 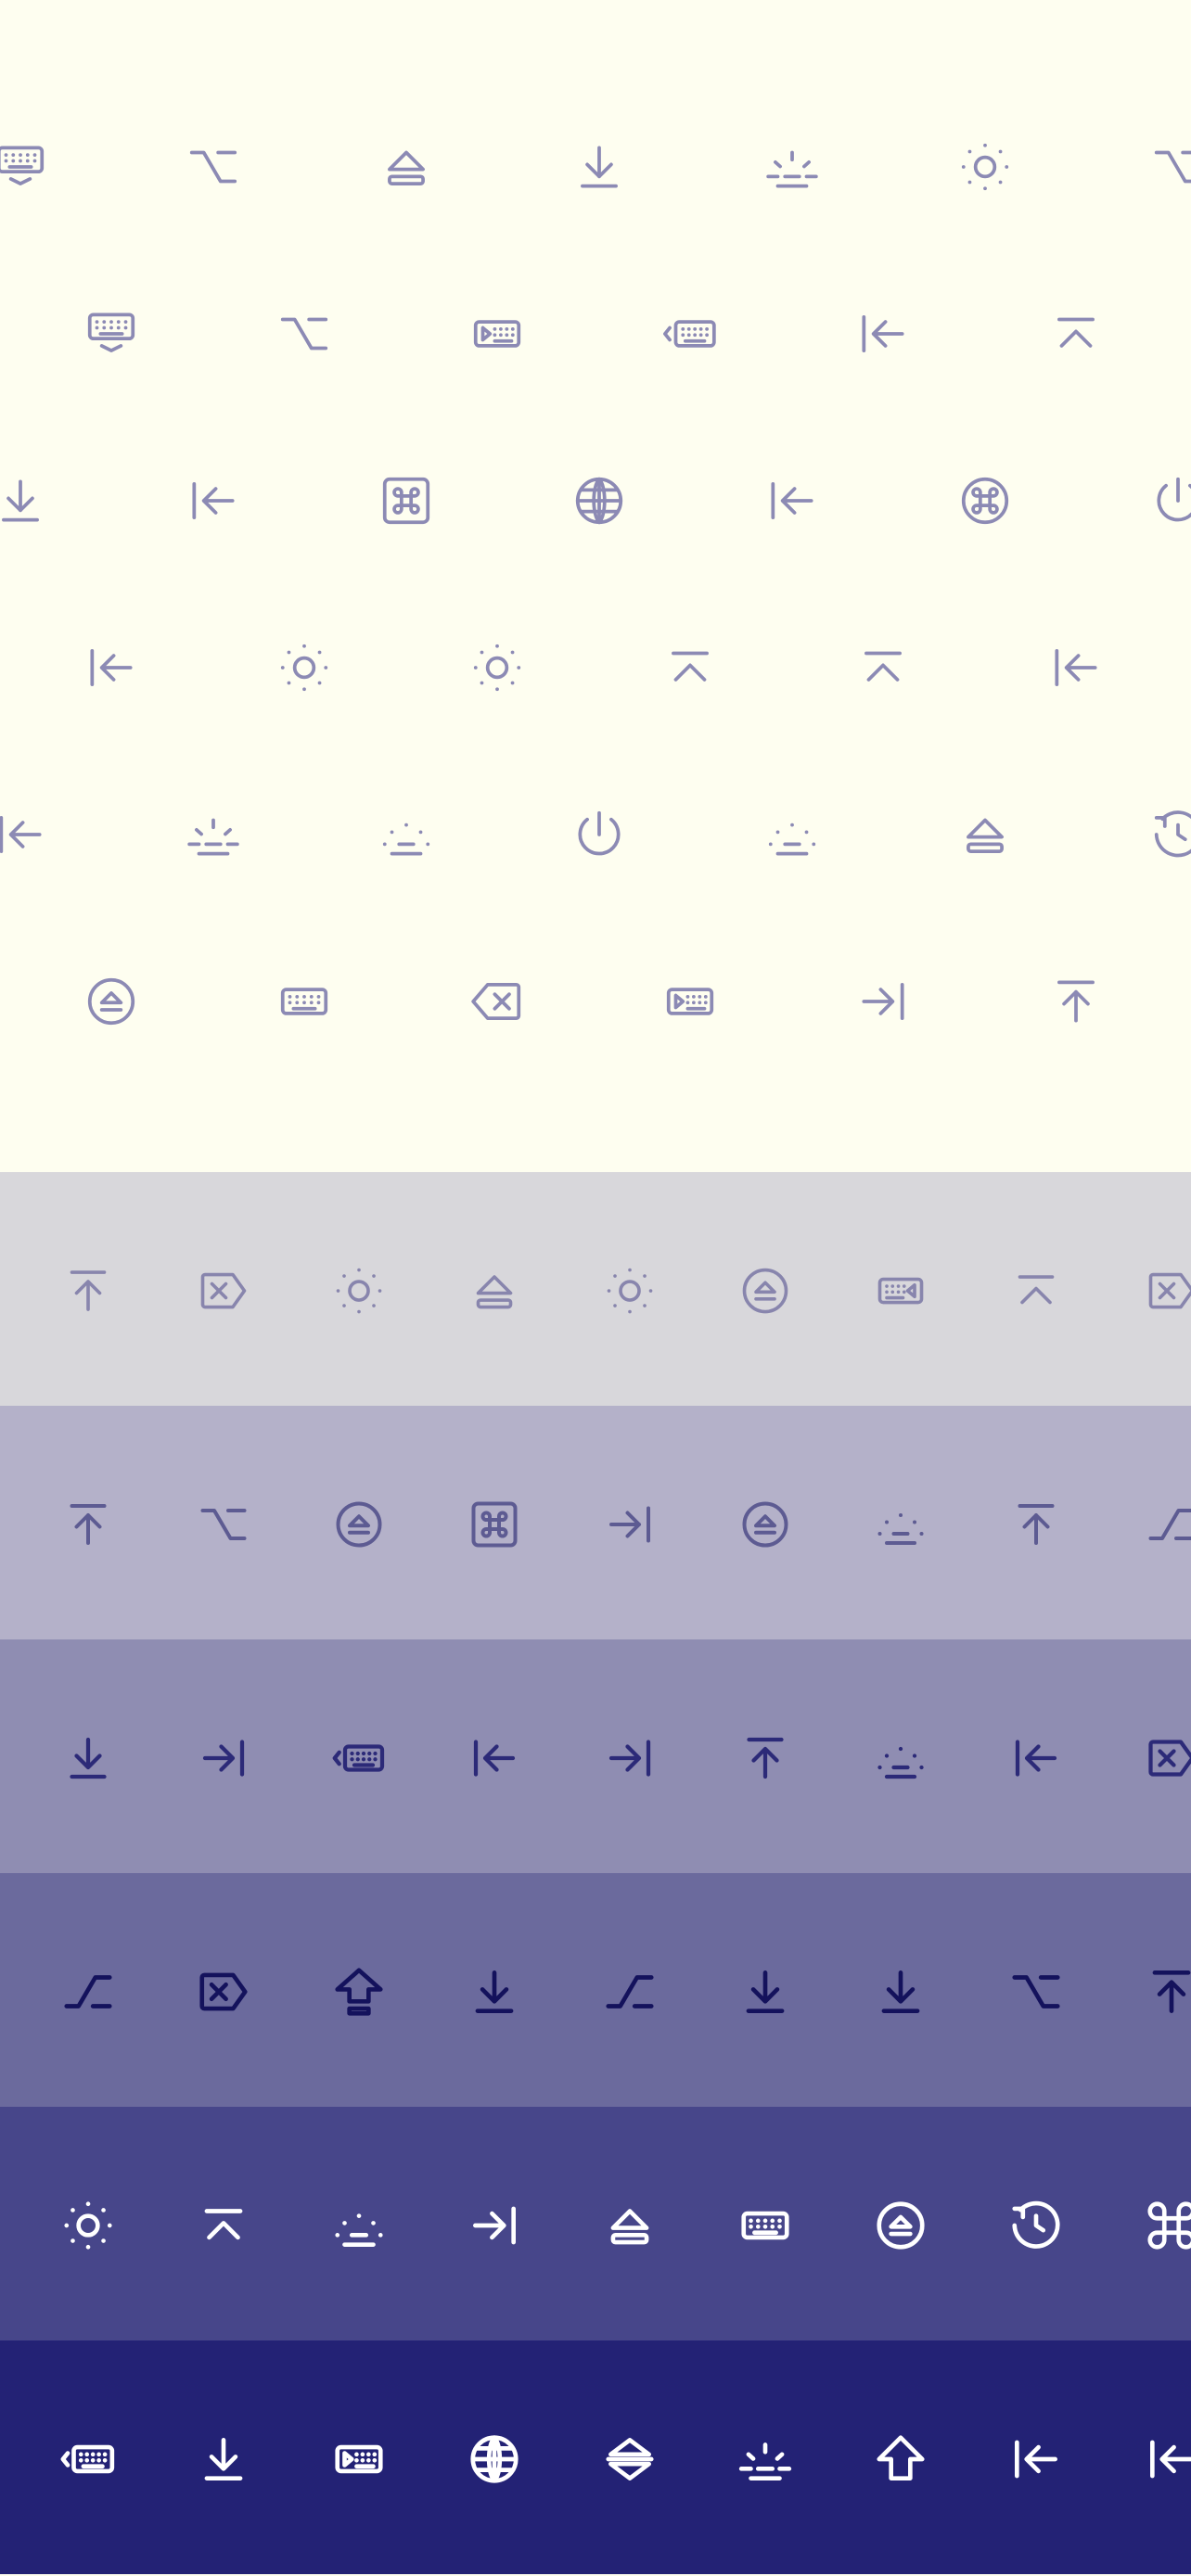 I want to click on command-icon, so click(x=1169, y=2225).